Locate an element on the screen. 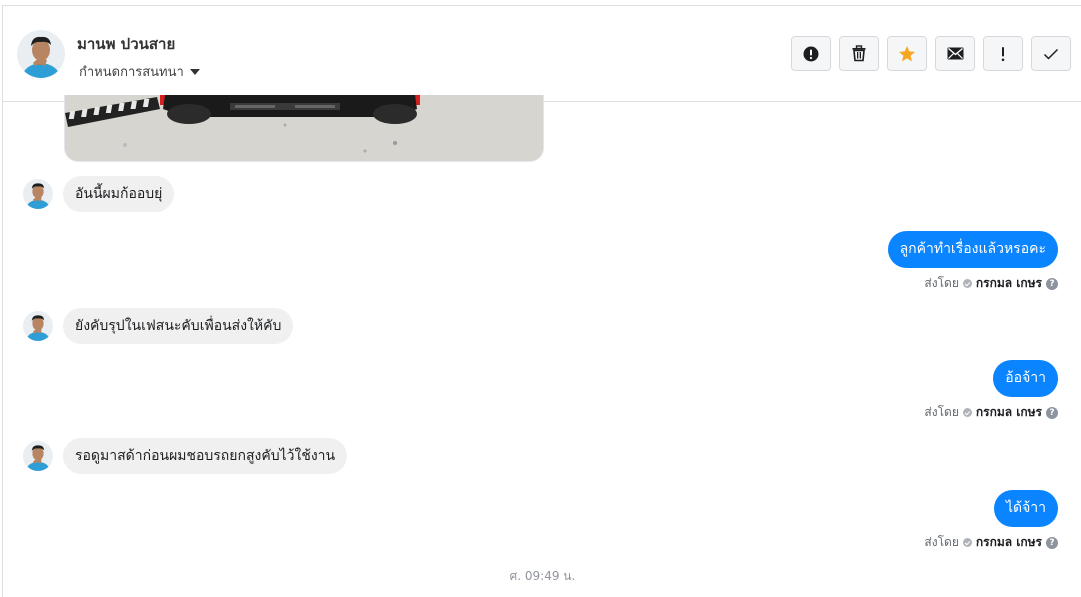 The width and height of the screenshot is (1081, 597). message-bubble: ได้จ้าา is located at coordinates (1025, 508).